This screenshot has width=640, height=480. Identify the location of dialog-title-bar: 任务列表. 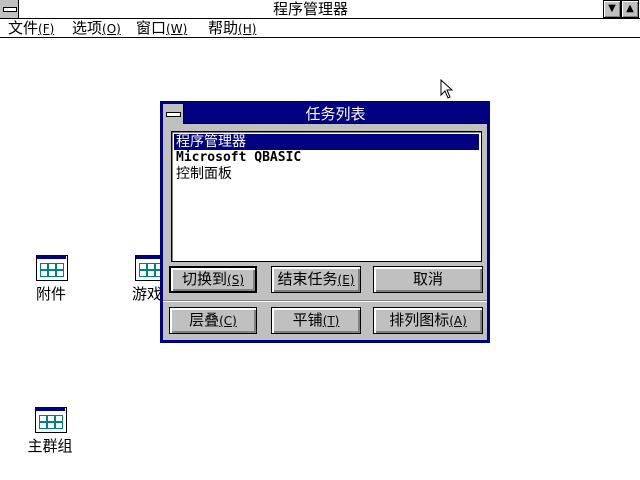
(325, 114).